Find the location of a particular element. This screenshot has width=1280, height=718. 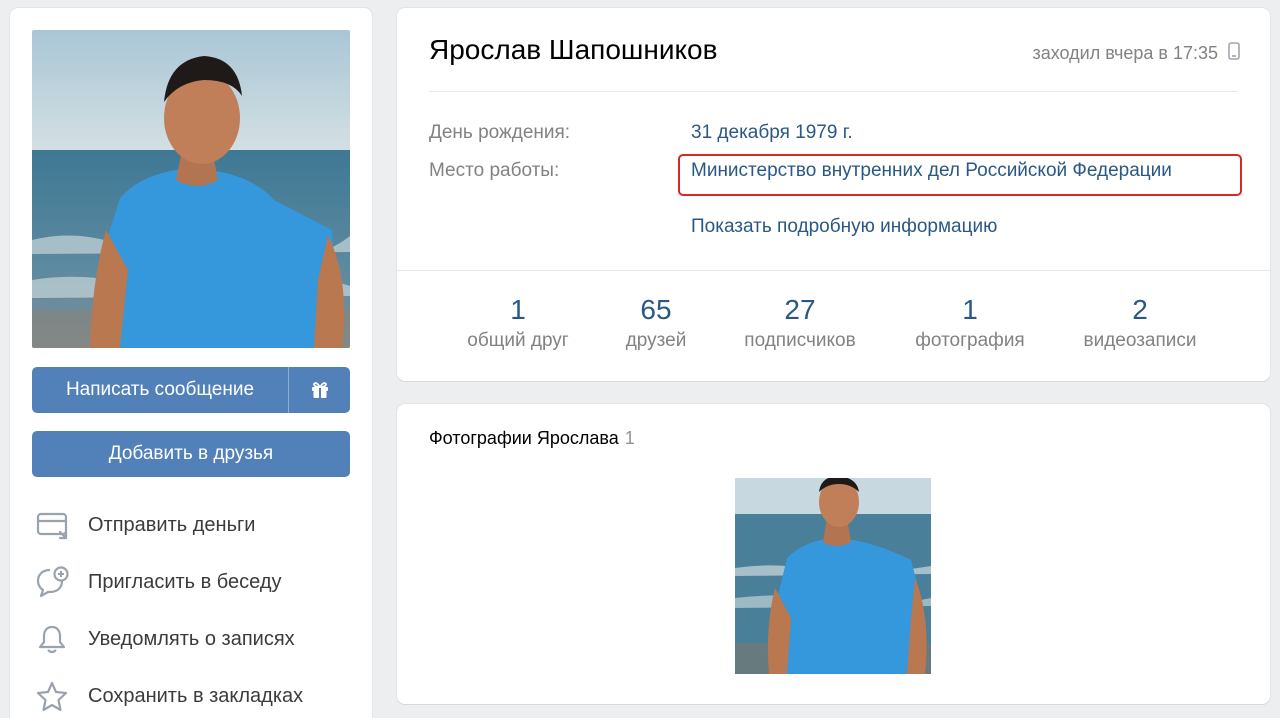

invite-chat-icon is located at coordinates (54, 582).